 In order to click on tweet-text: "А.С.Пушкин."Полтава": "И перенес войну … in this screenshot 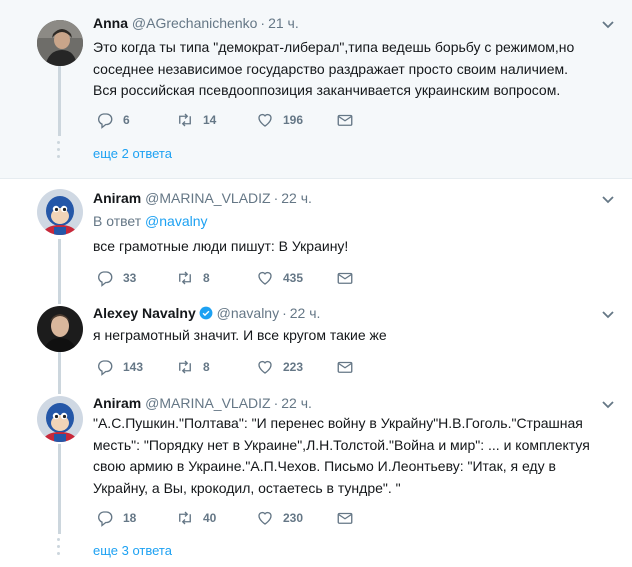, I will do `click(341, 455)`.